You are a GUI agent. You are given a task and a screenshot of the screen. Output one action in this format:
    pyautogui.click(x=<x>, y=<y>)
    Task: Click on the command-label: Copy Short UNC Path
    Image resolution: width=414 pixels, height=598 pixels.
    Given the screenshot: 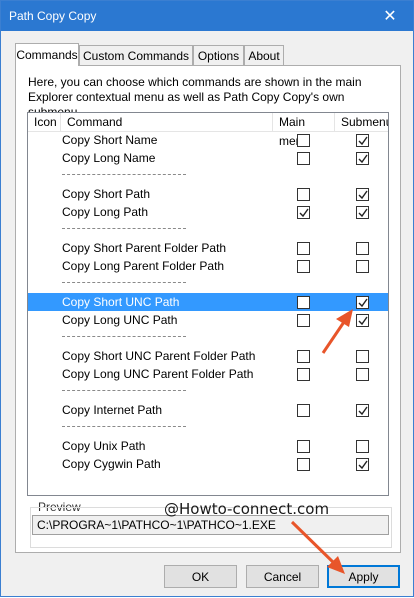 What is the action you would take?
    pyautogui.click(x=121, y=302)
    